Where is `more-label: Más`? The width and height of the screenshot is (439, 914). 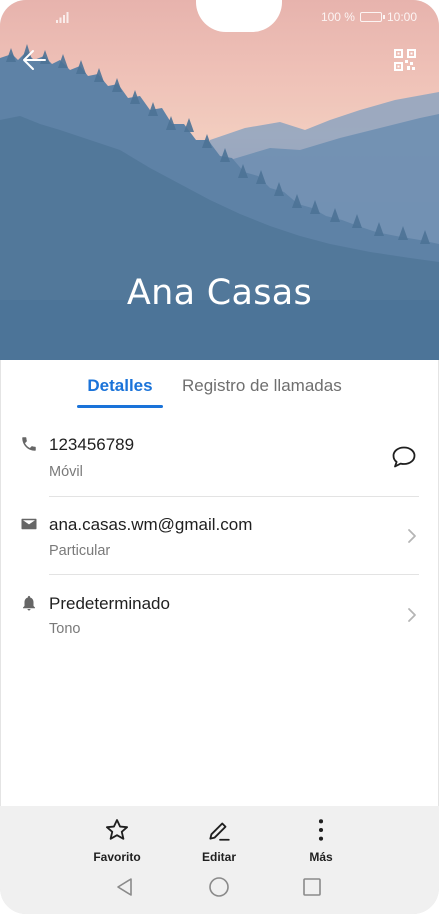 more-label: Más is located at coordinates (321, 857).